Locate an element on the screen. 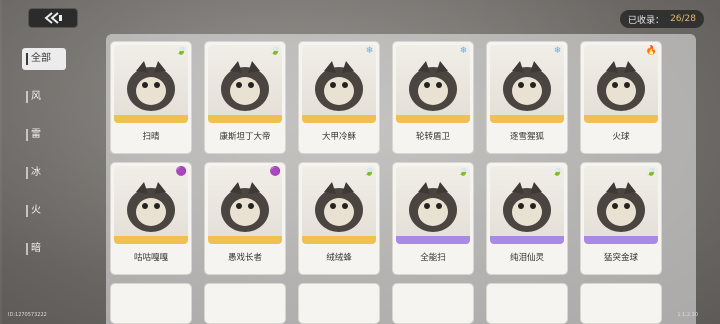  collection-label: 已收录： is located at coordinates (646, 20).